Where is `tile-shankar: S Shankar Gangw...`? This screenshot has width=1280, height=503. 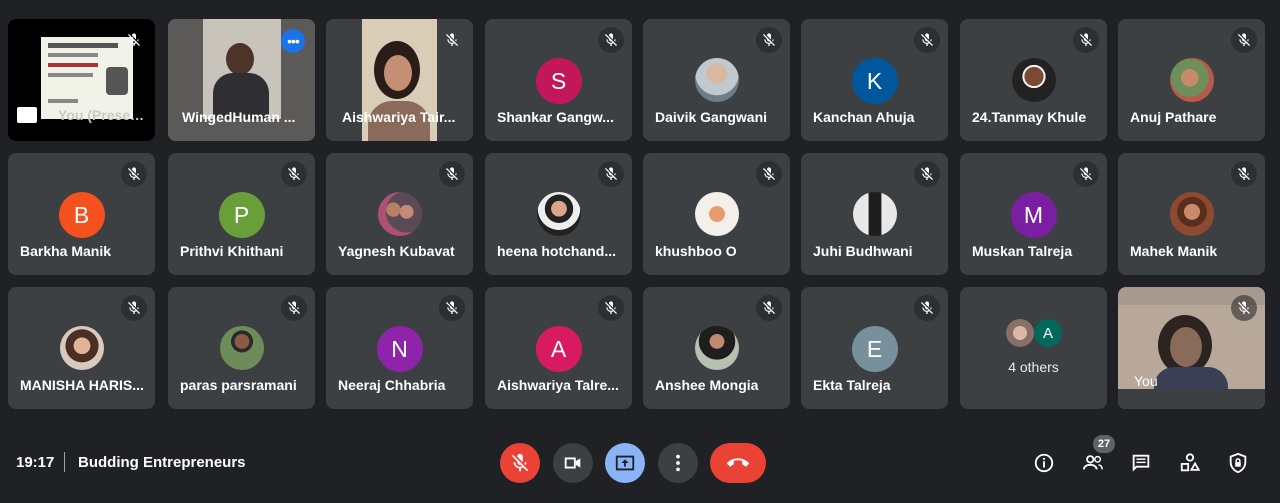 tile-shankar: S Shankar Gangw... is located at coordinates (558, 80).